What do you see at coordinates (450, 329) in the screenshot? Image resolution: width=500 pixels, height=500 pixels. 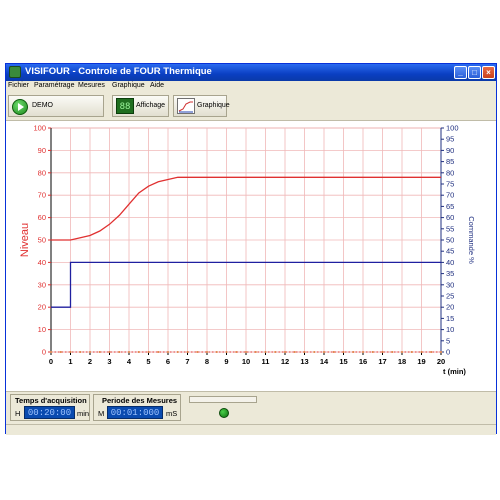 I see `y2-tick-label: 10` at bounding box center [450, 329].